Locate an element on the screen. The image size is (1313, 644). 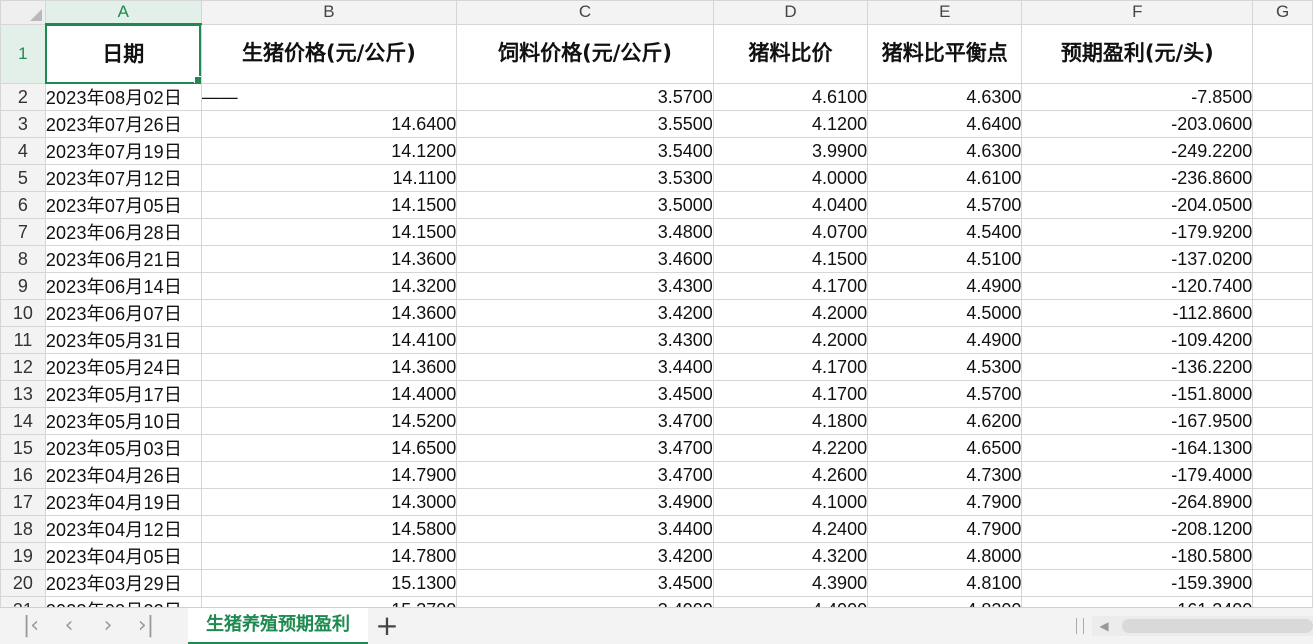
row-header: 2 is located at coordinates (23, 97).